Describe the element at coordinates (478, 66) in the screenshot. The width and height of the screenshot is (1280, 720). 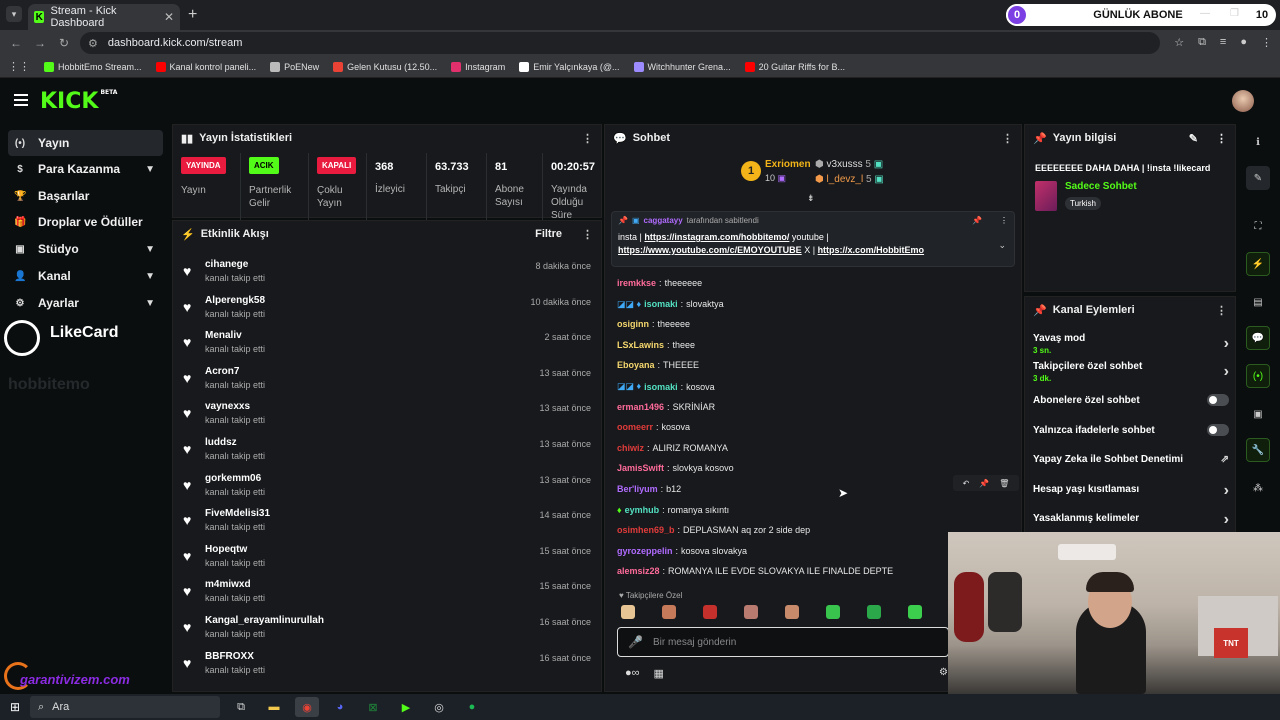
I see `bookmark-item: Instagram` at that location.